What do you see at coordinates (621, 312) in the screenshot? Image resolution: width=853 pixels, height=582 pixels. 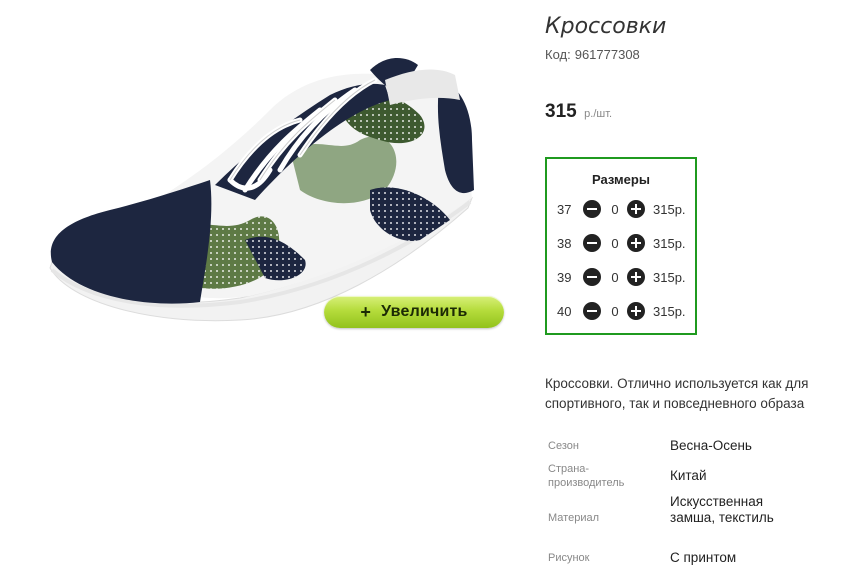 I see `size-row: 40 0 315р.` at bounding box center [621, 312].